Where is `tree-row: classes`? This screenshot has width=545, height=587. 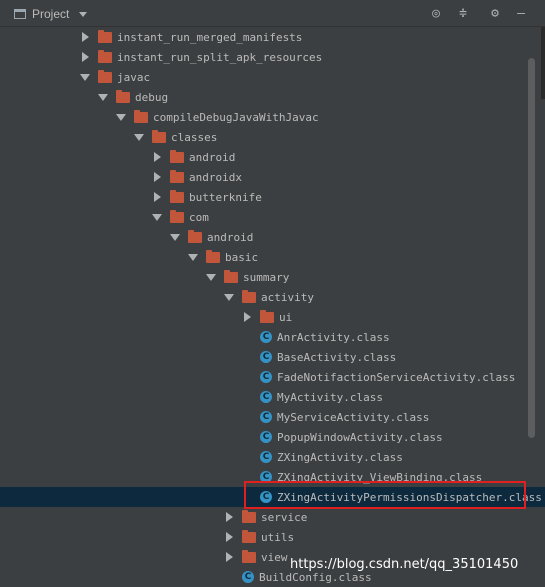
tree-row: classes is located at coordinates (272, 137).